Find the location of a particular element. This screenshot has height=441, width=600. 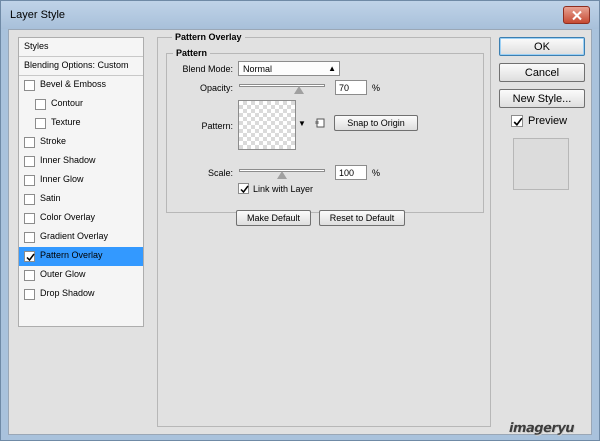

style-item-bevel-emboss: Bevel & Emboss is located at coordinates (81, 85).